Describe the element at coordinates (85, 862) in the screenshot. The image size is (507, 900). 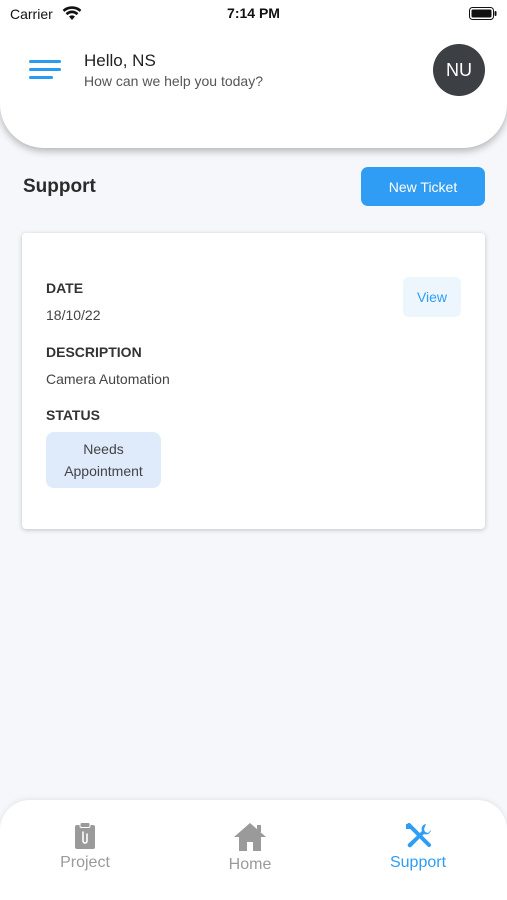
I see `nav-label-project: Project` at that location.